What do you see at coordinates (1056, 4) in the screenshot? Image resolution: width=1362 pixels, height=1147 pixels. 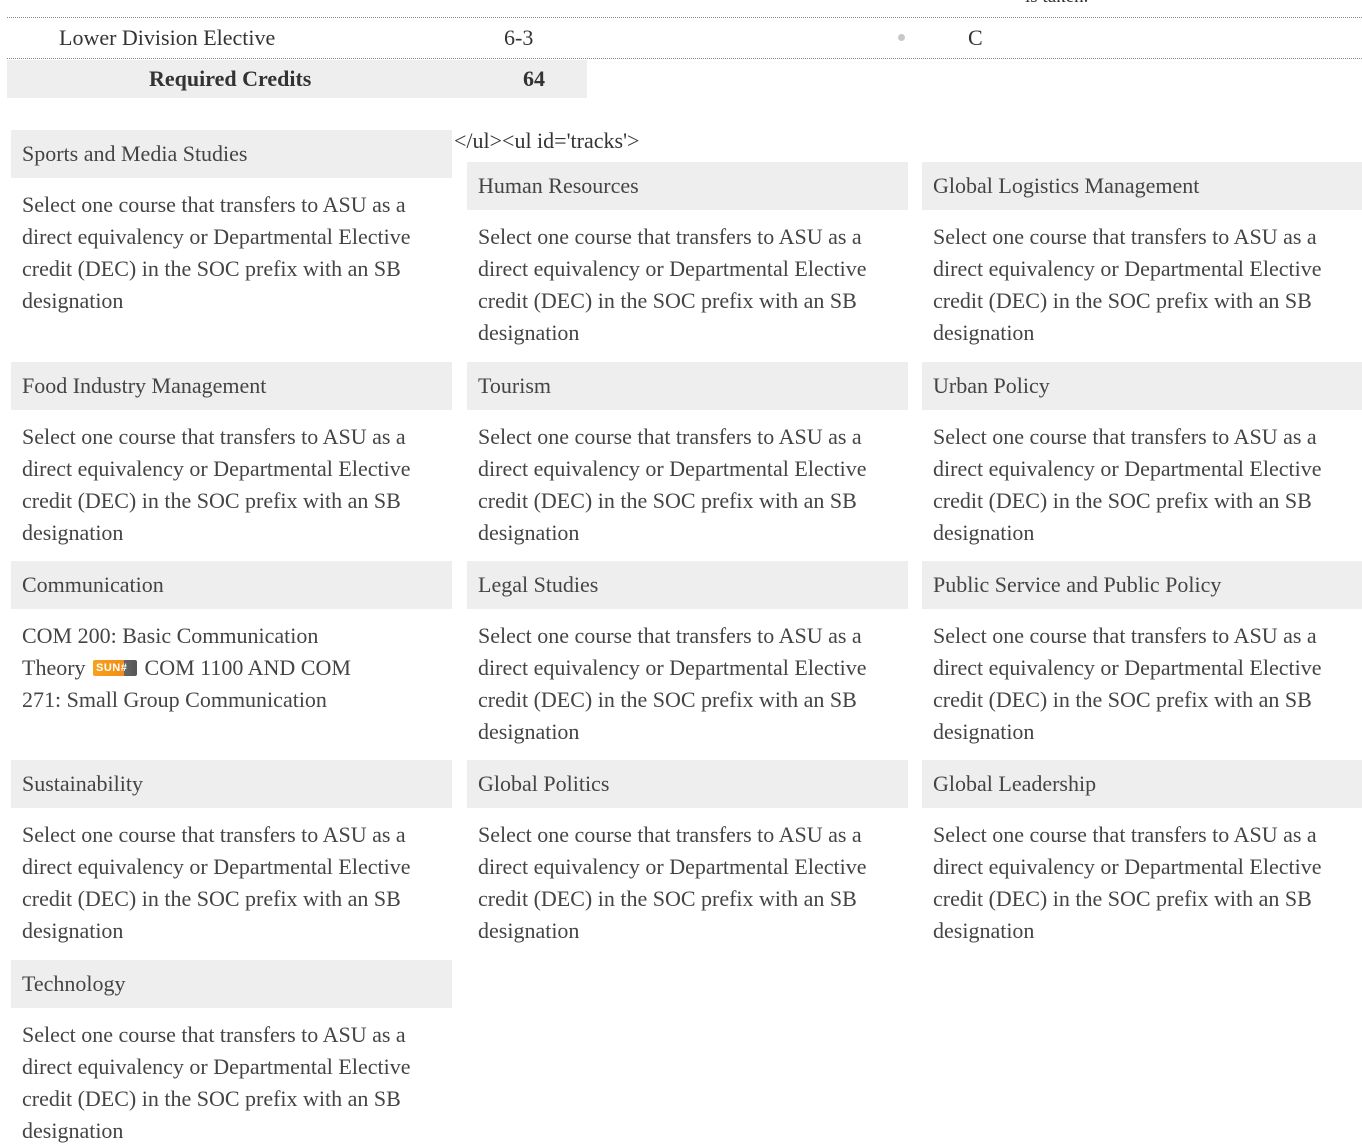 I see `truncated-note: is taken.` at bounding box center [1056, 4].